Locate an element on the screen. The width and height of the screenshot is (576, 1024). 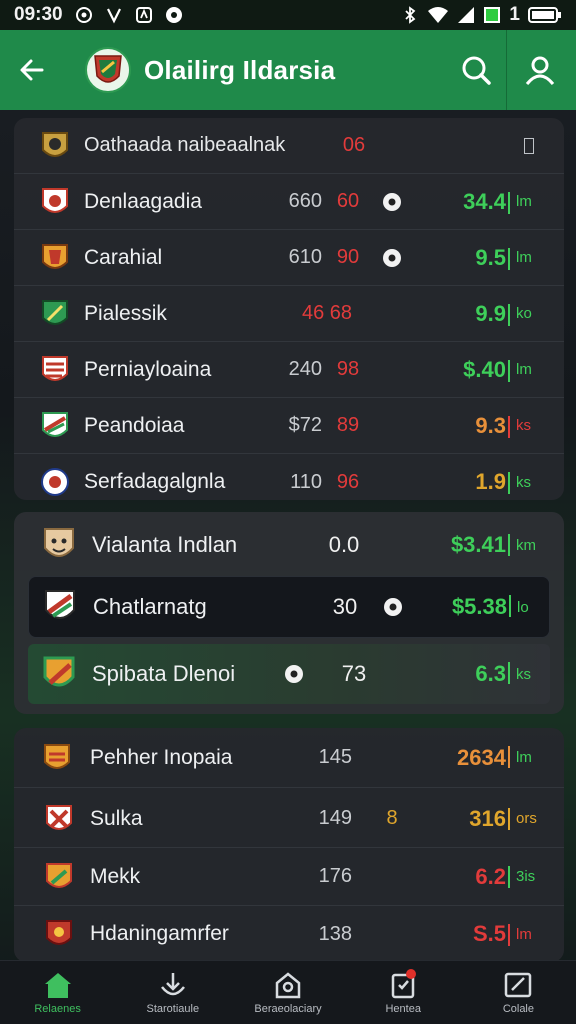
nav-club: Beraeolaciary is located at coordinates (287, 992).